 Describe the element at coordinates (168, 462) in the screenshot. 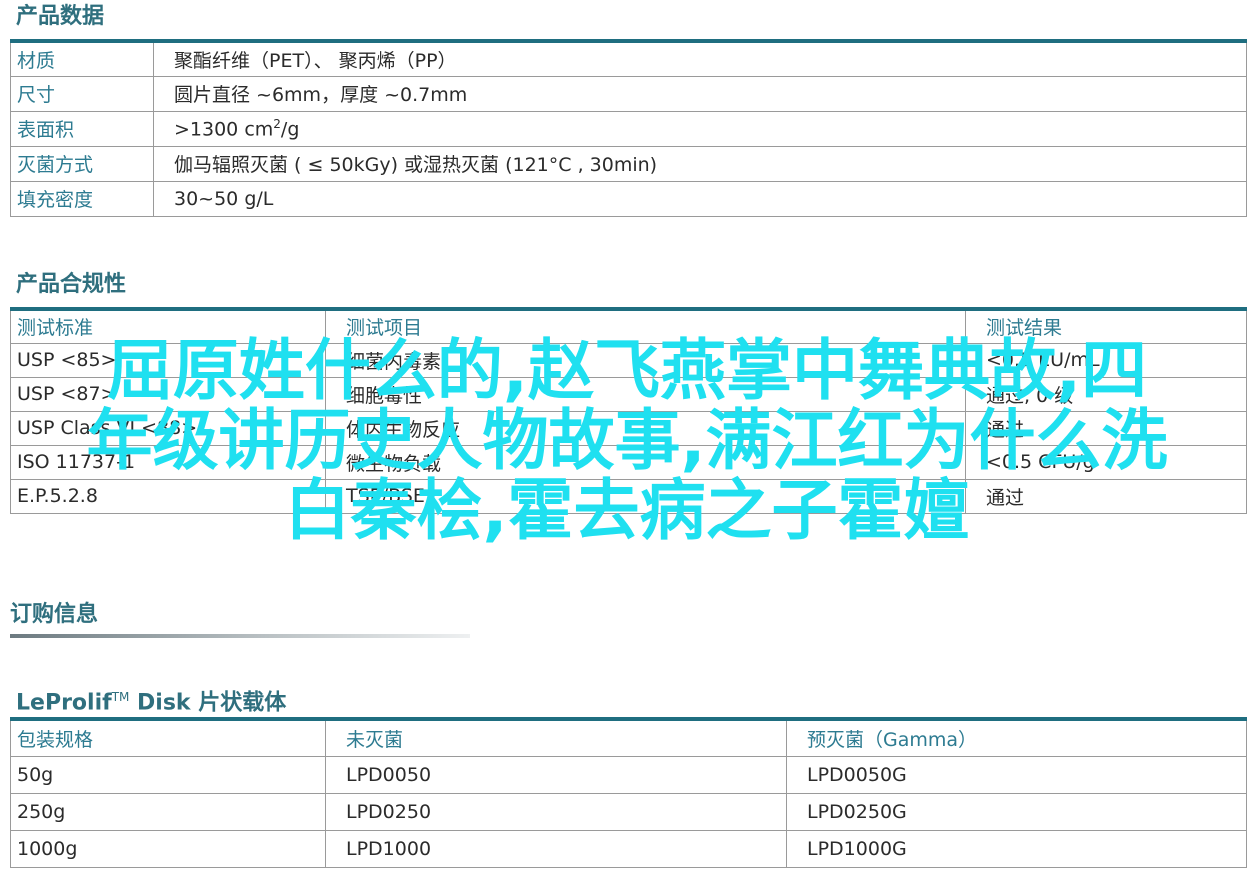

I see `table-cell: ISO 11737-1` at that location.